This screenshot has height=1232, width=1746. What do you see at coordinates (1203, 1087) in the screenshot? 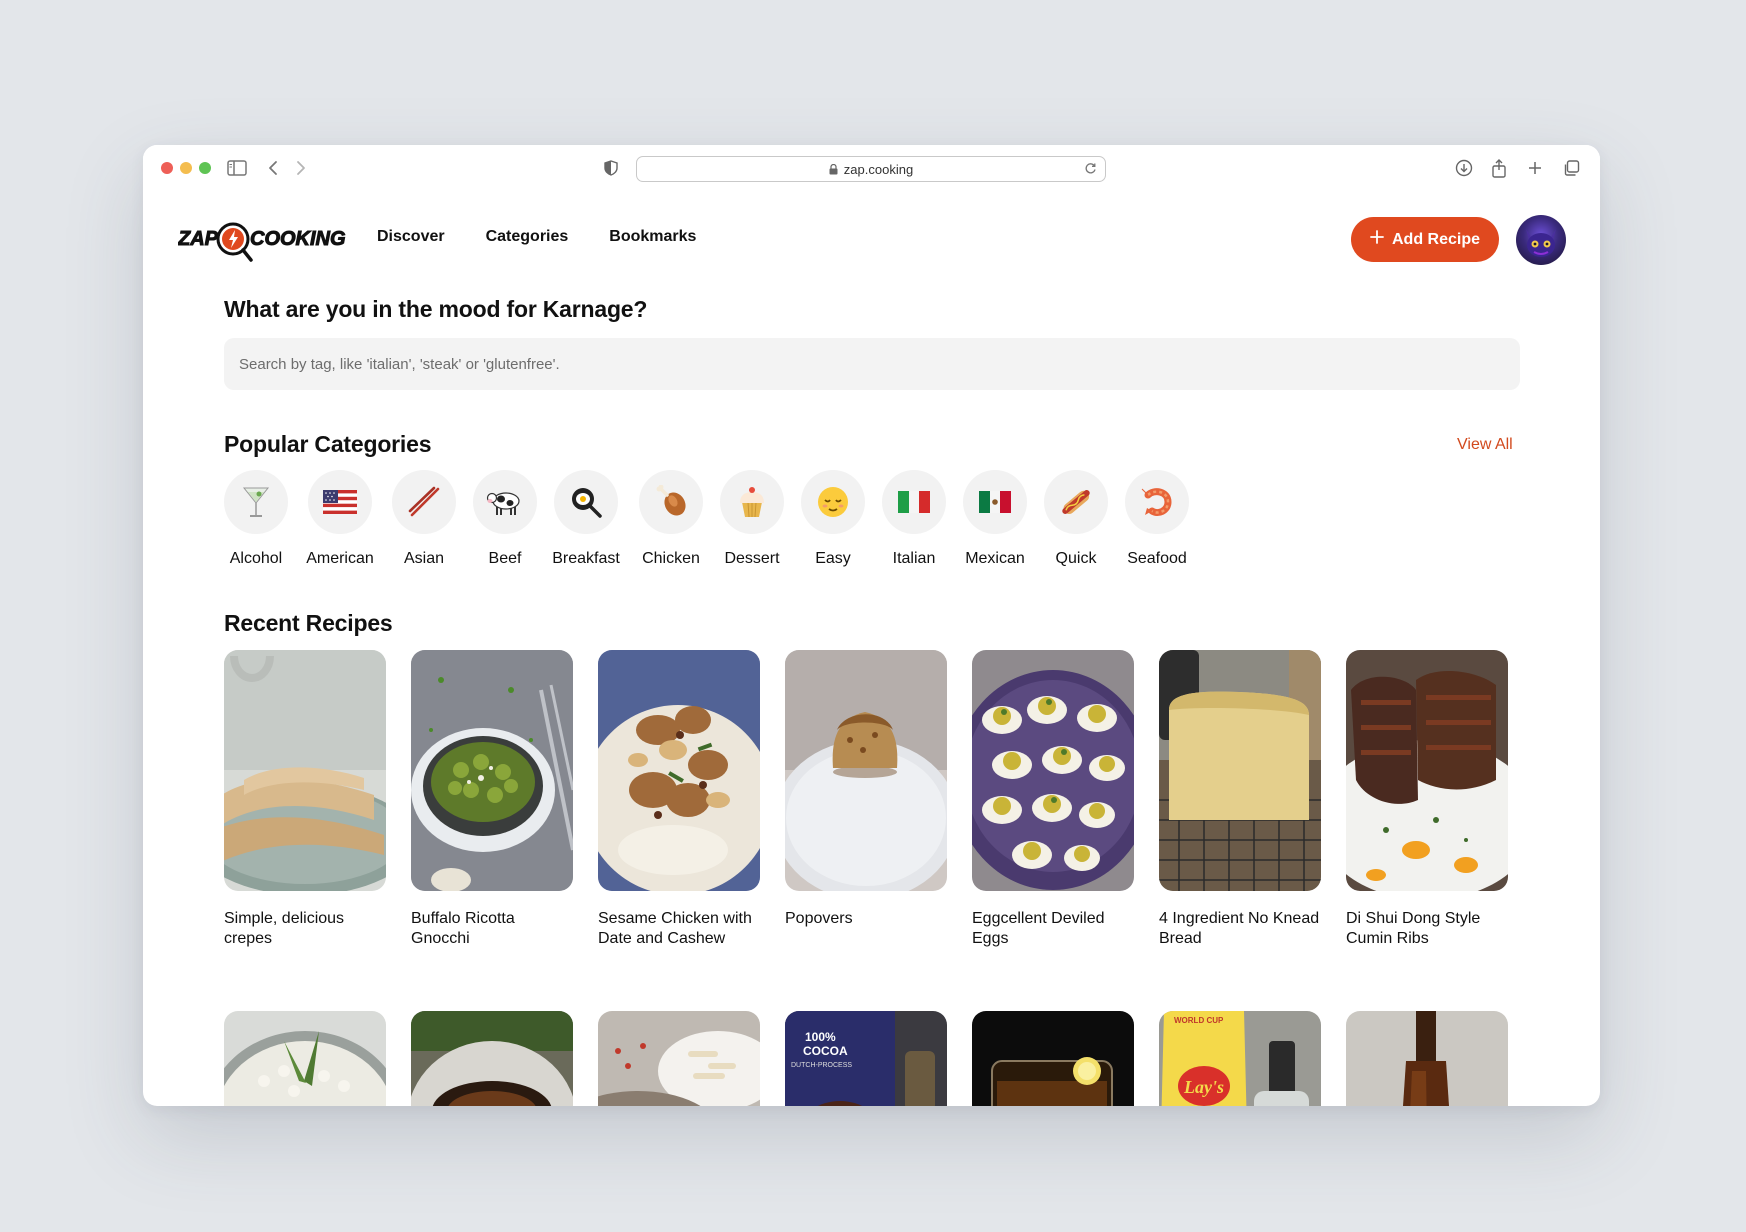
I see `svg-text: Lay's` at bounding box center [1203, 1087].